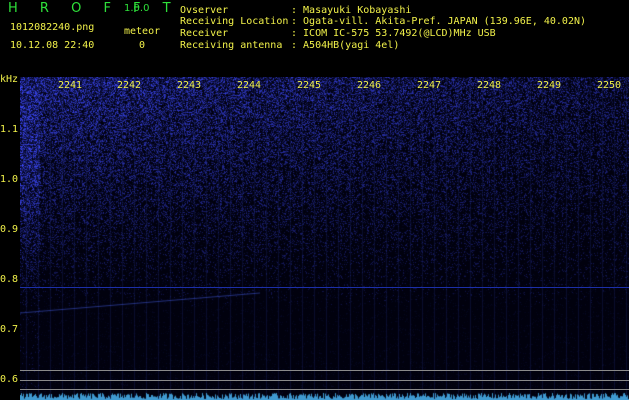  Describe the element at coordinates (94, 8) in the screenshot. I see `app-logo: H R O F F T` at that location.